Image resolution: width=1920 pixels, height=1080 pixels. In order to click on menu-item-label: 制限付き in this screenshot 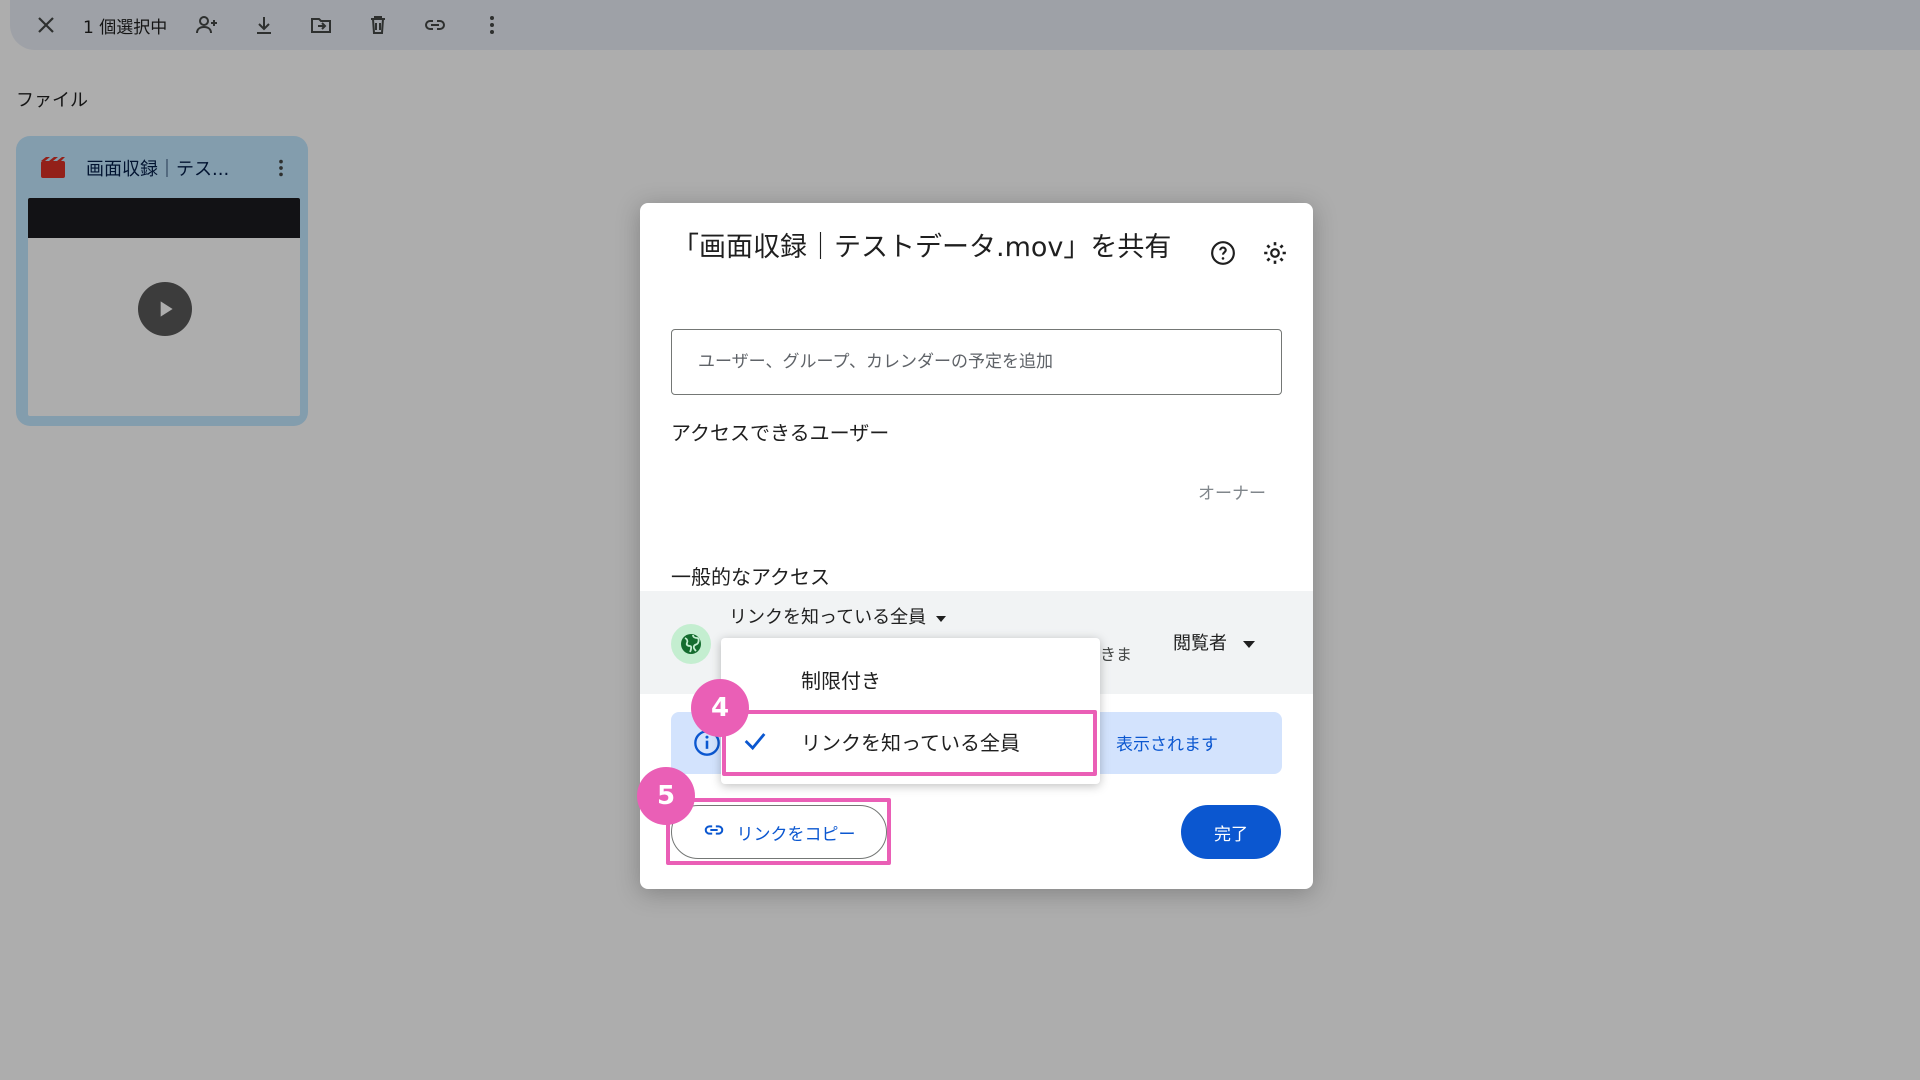, I will do `click(841, 680)`.